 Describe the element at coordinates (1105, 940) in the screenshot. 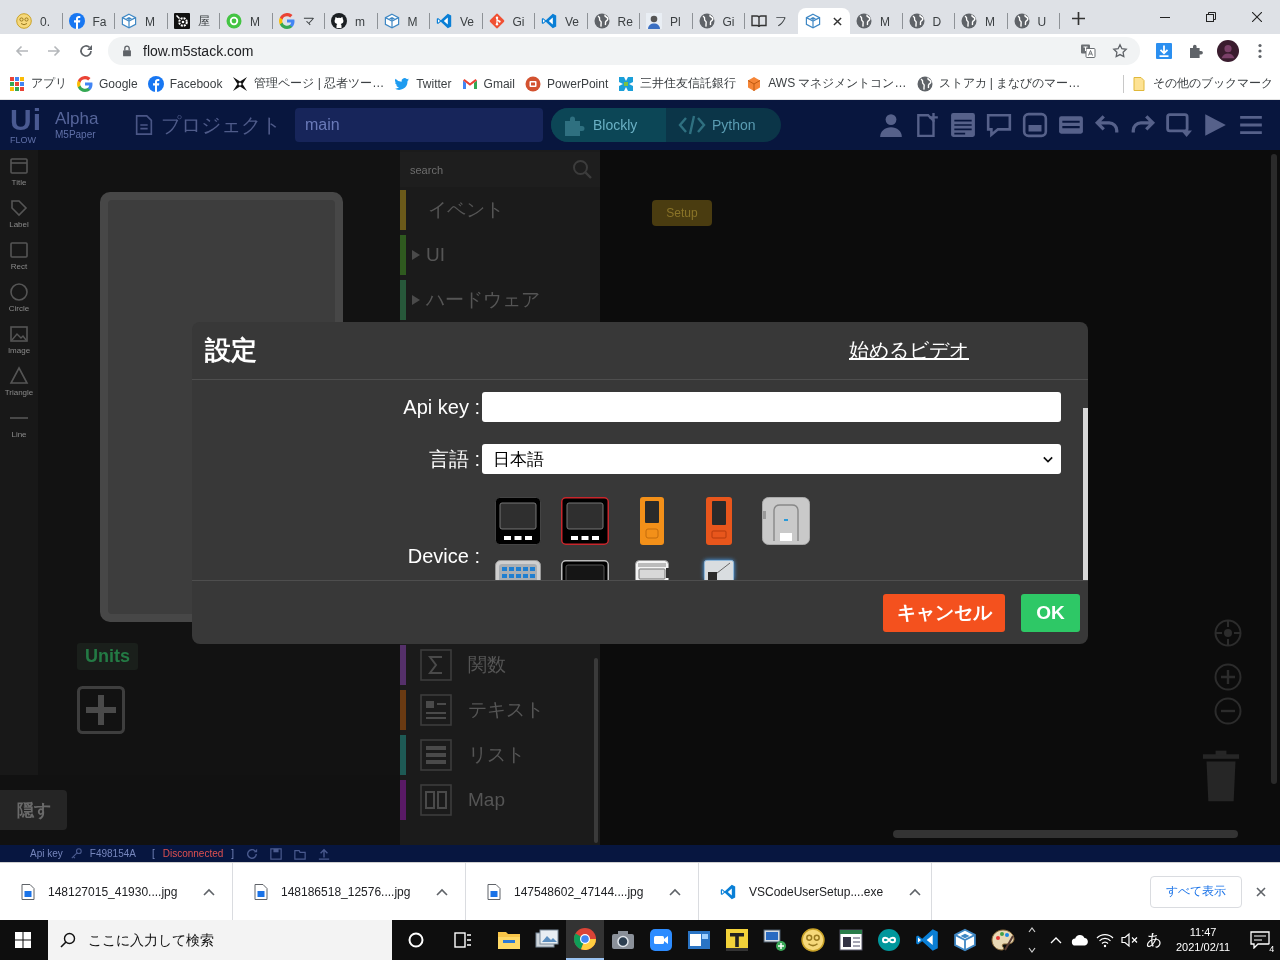

I see `wifi-icon` at that location.